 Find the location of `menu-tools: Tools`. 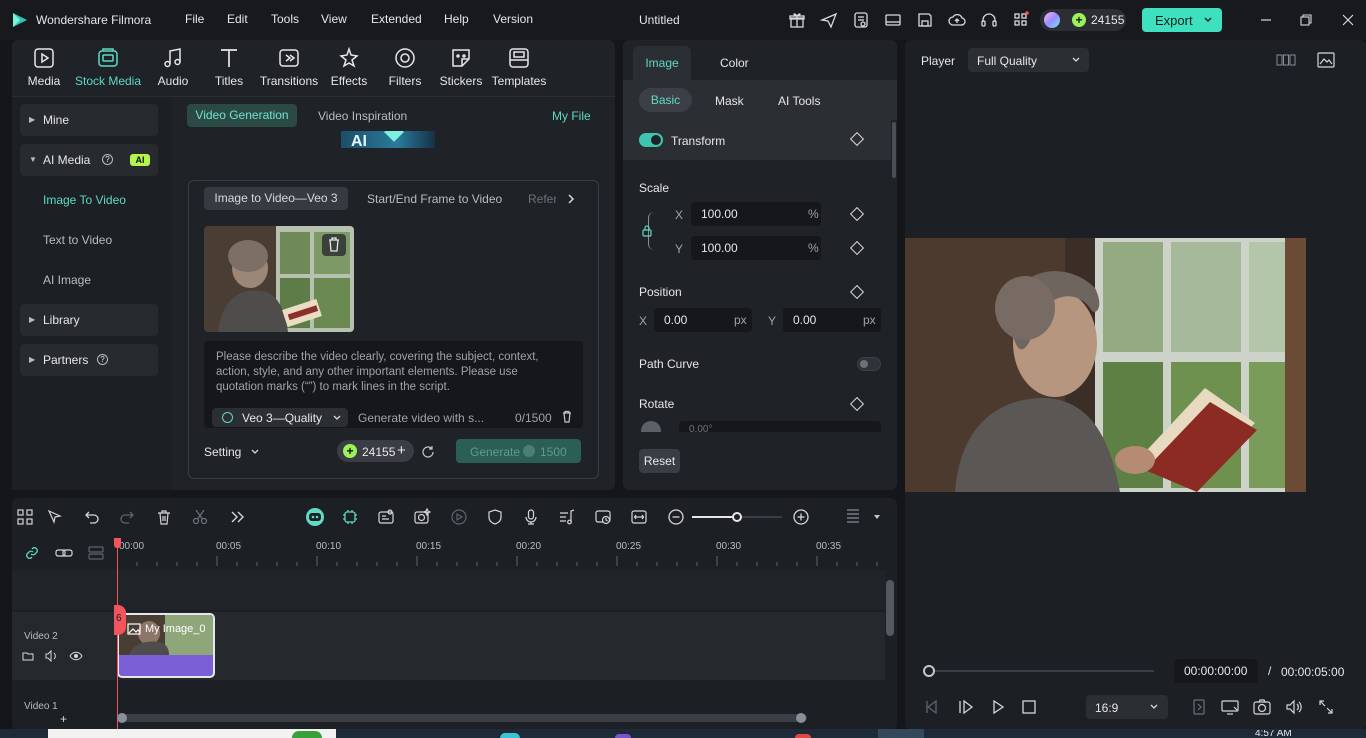

menu-tools: Tools is located at coordinates (285, 19).